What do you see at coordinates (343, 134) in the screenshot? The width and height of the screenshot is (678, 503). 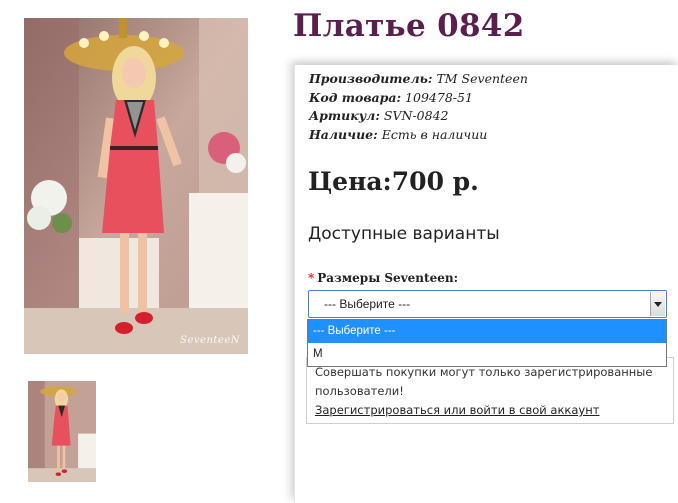 I see `meta-label: Наличие:` at bounding box center [343, 134].